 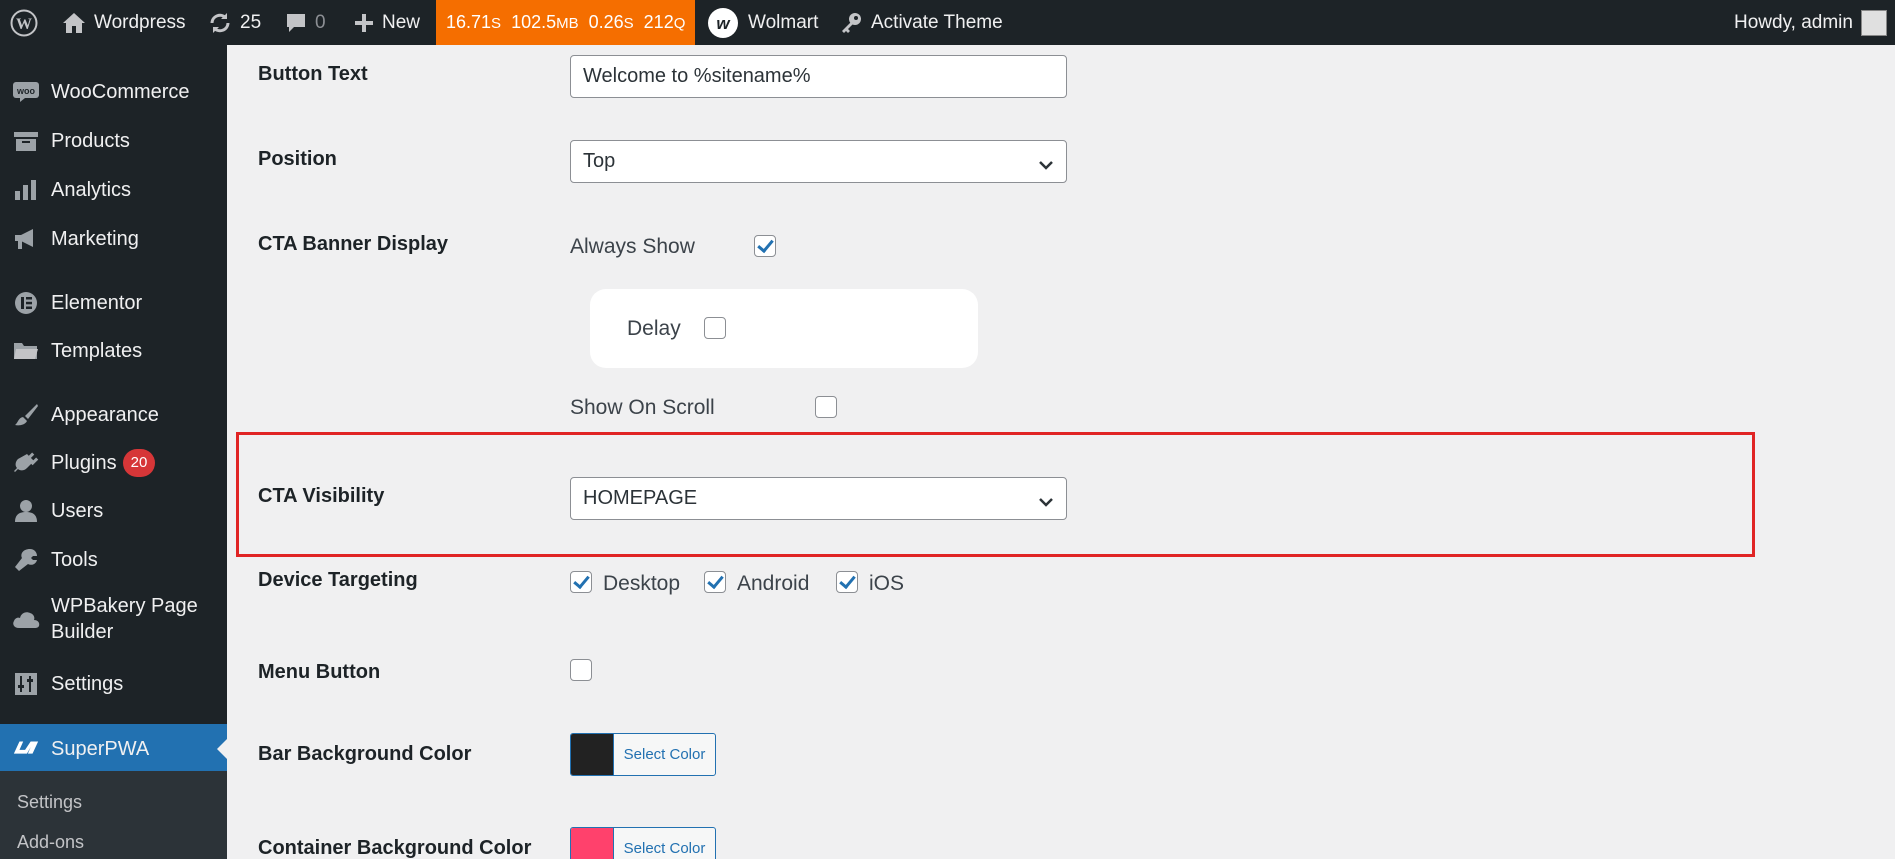 What do you see at coordinates (1793, 22) in the screenshot?
I see `howdy-label: Howdy, admin` at bounding box center [1793, 22].